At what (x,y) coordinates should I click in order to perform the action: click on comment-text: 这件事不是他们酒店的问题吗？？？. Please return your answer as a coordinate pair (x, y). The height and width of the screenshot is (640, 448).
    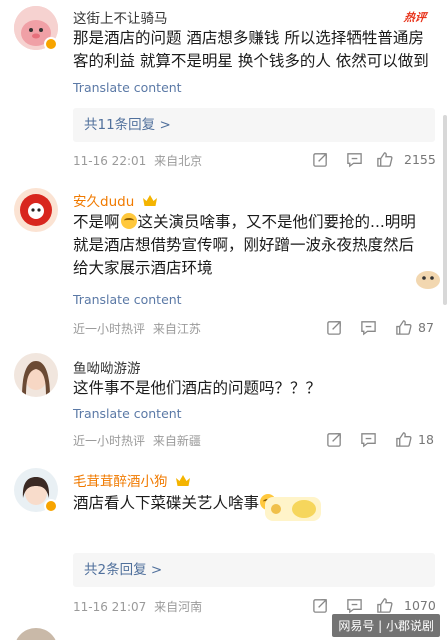
    Looking at the image, I should click on (197, 388).